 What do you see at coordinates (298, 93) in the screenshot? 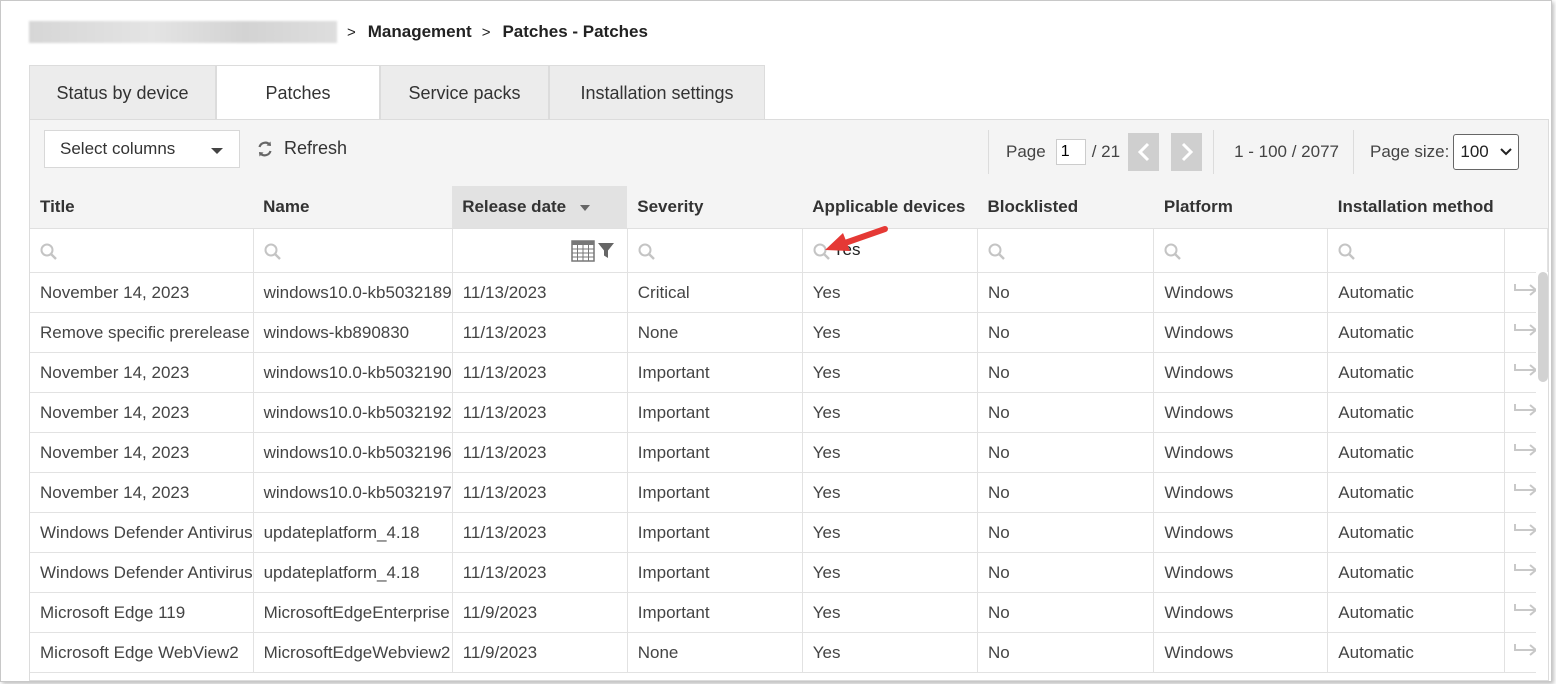
I see `tab-patches: Patches` at bounding box center [298, 93].